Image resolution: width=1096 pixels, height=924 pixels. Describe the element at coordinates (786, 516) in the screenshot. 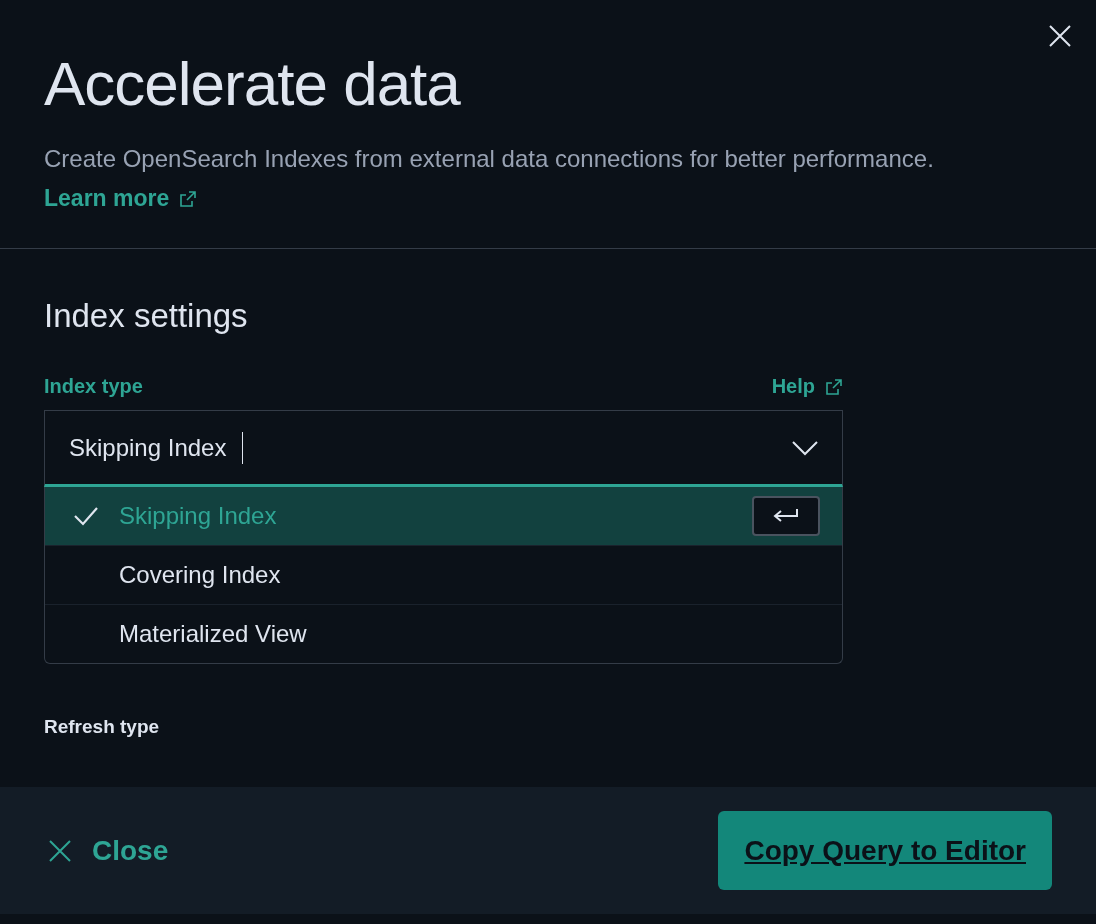

I see `enter-key-icon` at that location.